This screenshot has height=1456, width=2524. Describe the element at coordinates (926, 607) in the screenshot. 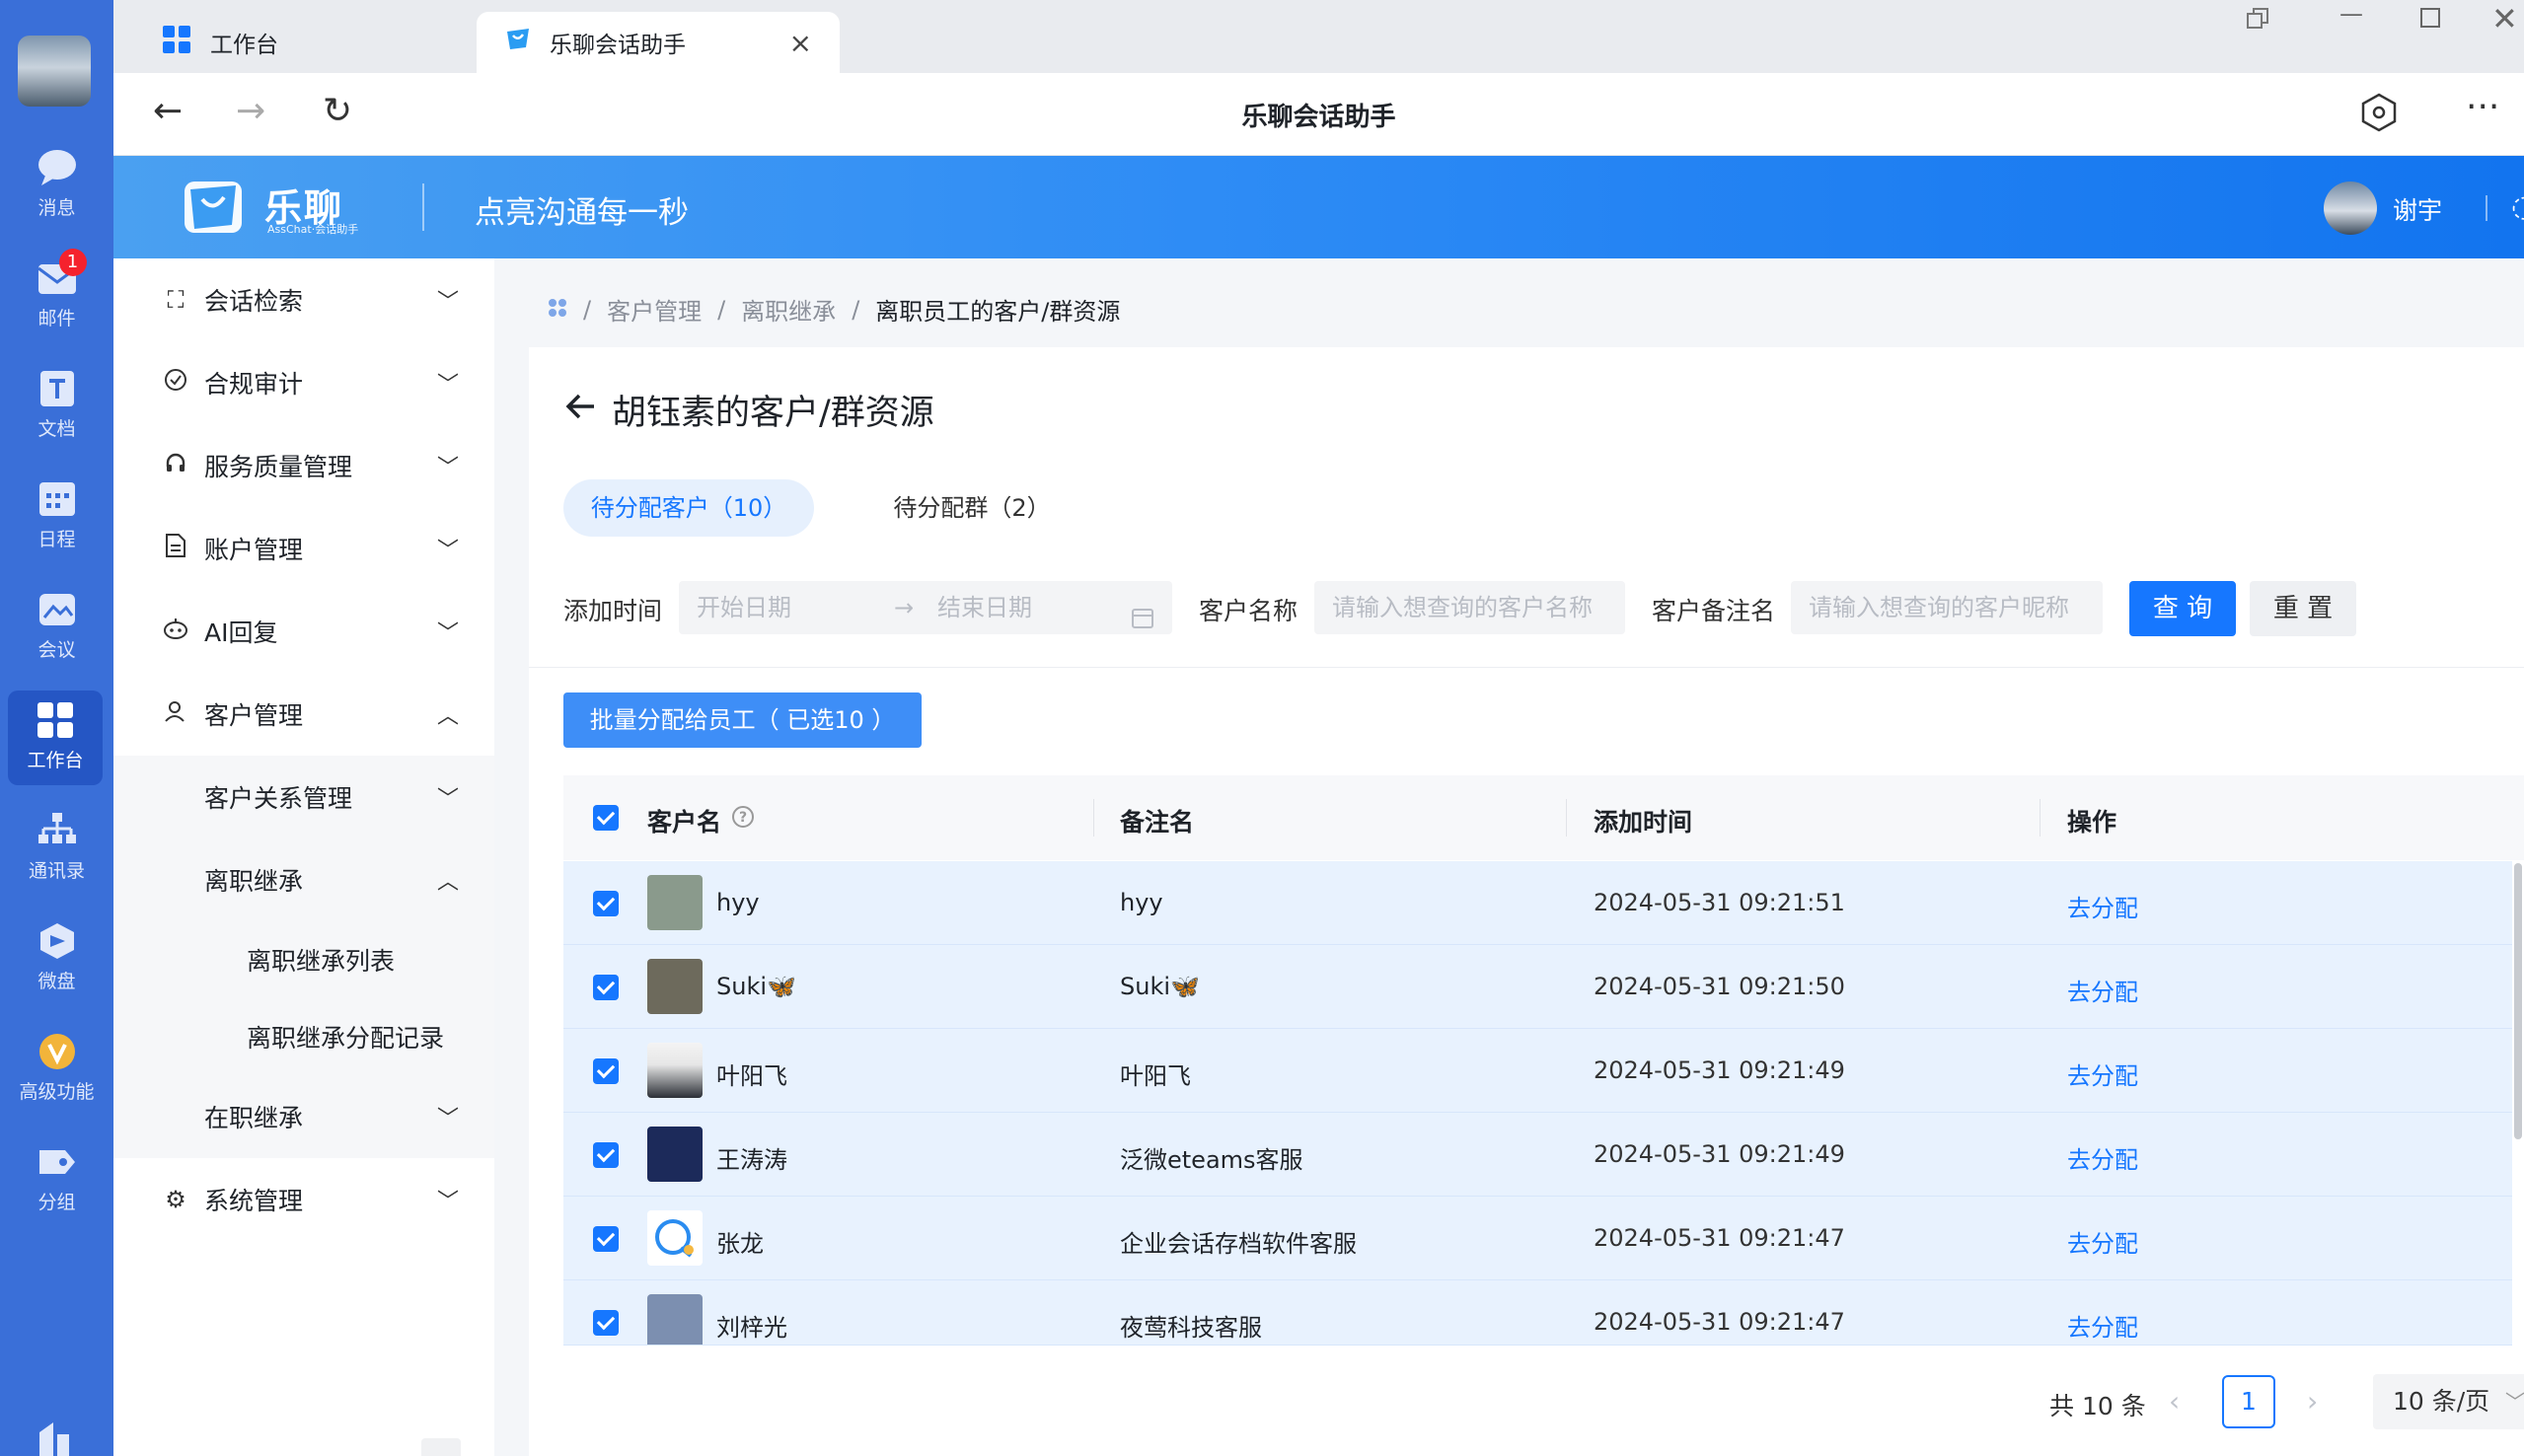

I see `date-range-picker: 开始日期 → 结束日期` at that location.